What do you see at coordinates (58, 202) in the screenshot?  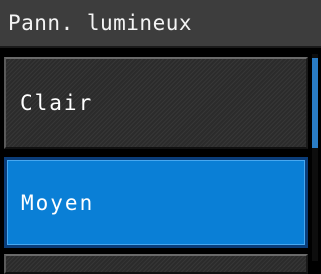 I see `menu-item-label: Moyen` at bounding box center [58, 202].